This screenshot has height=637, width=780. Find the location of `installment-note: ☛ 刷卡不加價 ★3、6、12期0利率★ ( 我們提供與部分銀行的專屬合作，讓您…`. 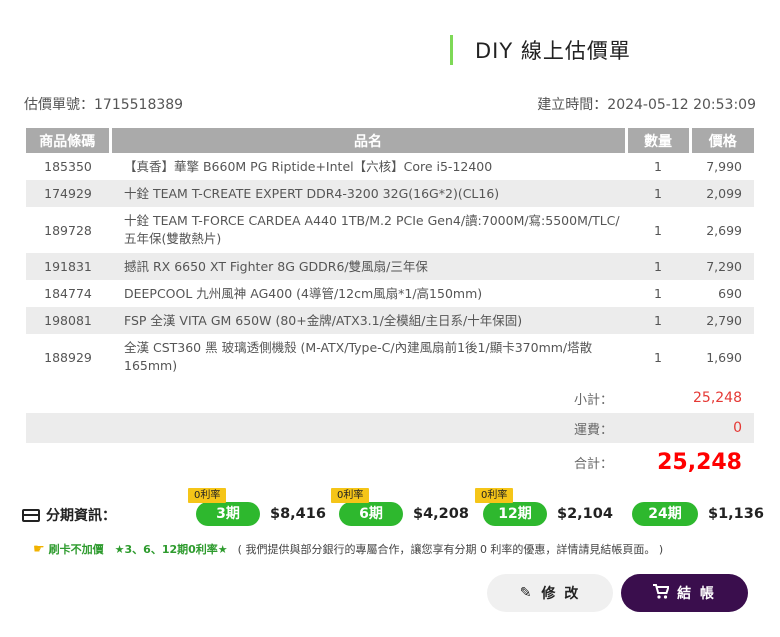

installment-note: ☛ 刷卡不加價 ★3、6、12期0利率★ ( 我們提供與部分銀行的專屬合作，讓您… is located at coordinates (348, 549).